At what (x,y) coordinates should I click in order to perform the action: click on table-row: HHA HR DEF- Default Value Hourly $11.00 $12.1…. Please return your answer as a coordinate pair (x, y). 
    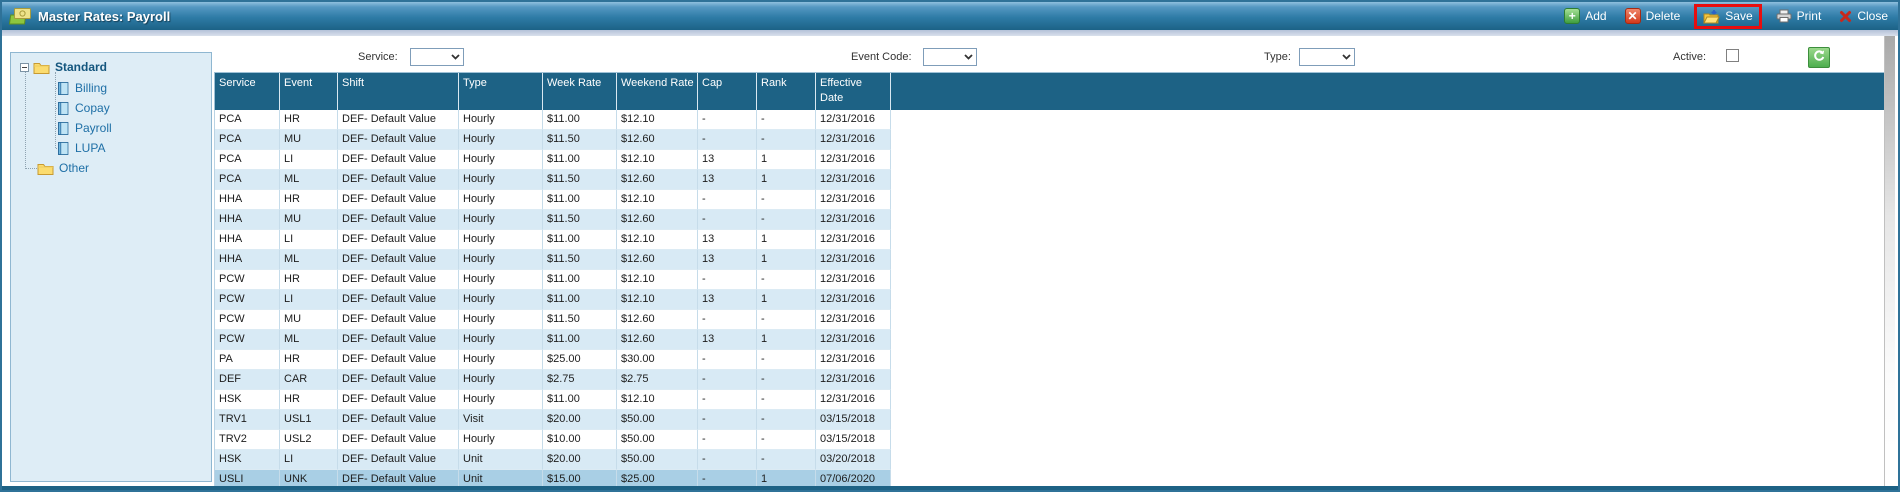
    Looking at the image, I should click on (553, 200).